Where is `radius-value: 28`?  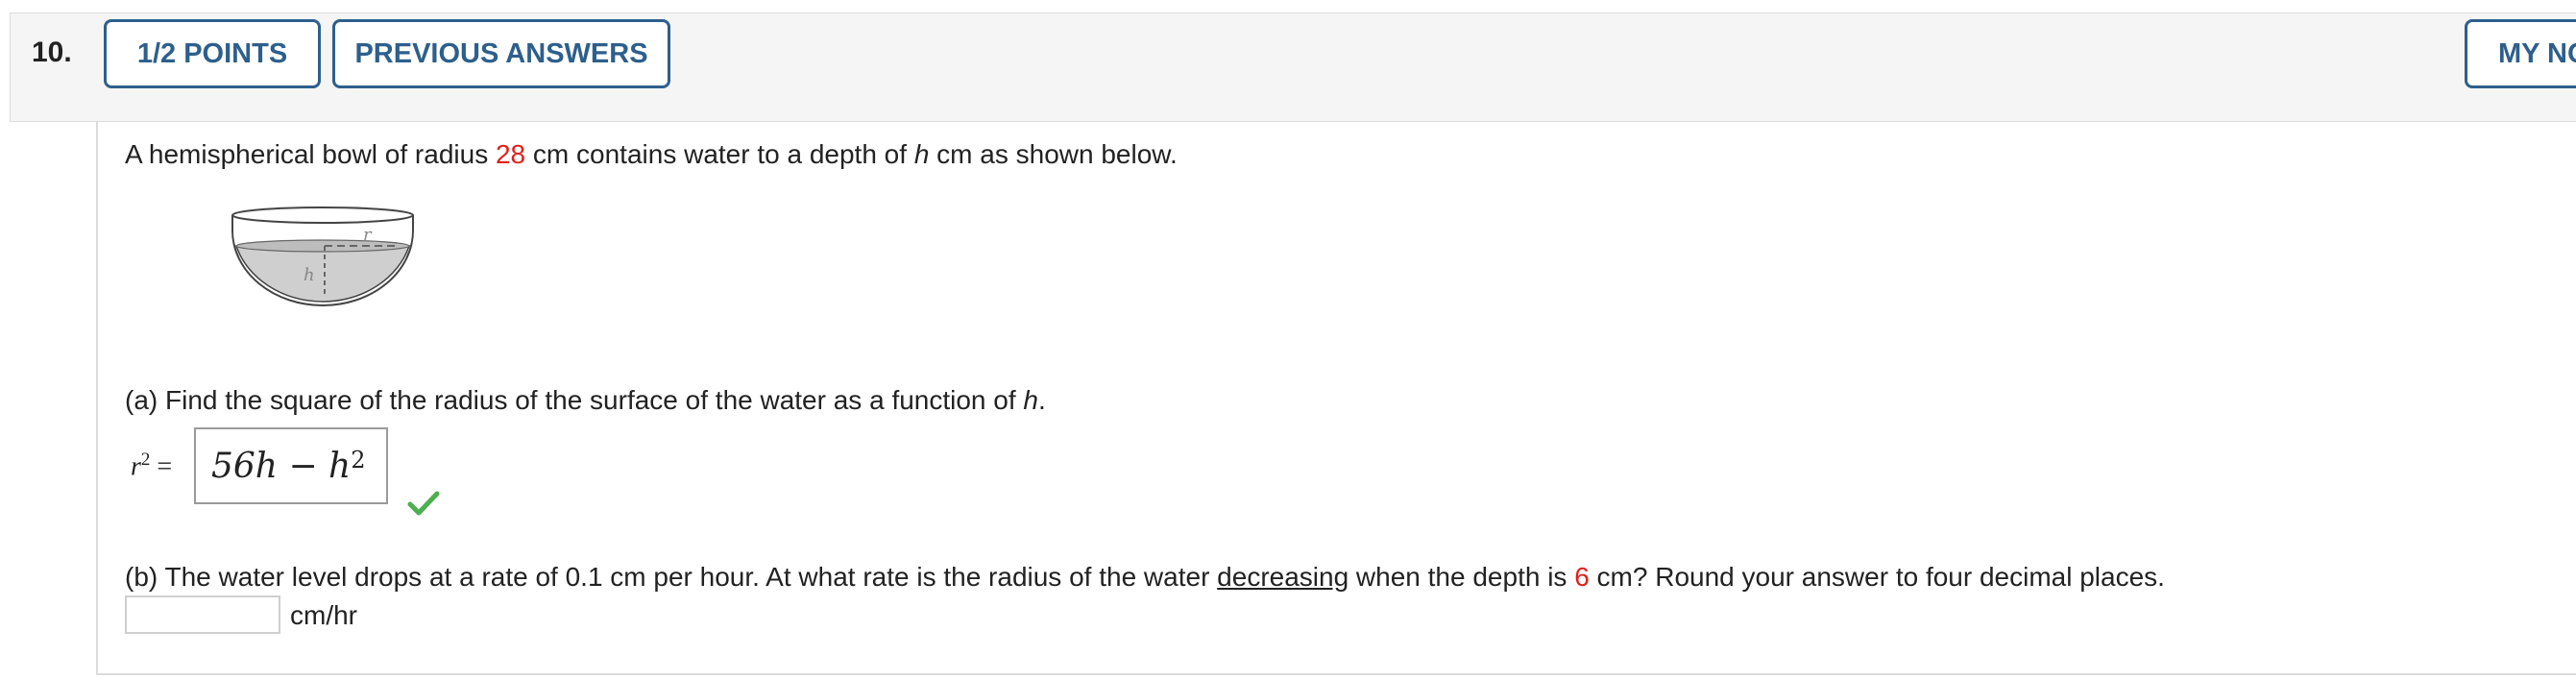 radius-value: 28 is located at coordinates (511, 154).